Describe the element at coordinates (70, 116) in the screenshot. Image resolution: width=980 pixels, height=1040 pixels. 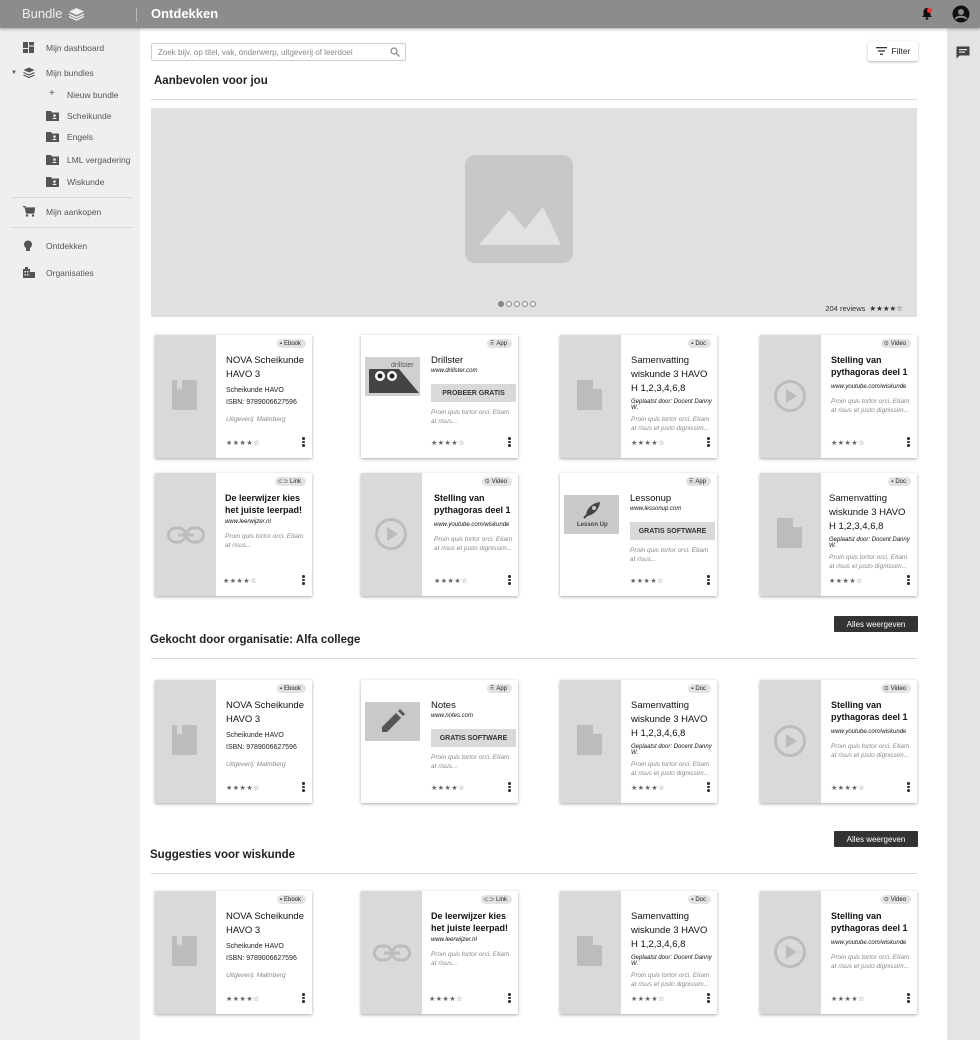
I see `sidebar-item-scheikunde: Scheikunde` at that location.